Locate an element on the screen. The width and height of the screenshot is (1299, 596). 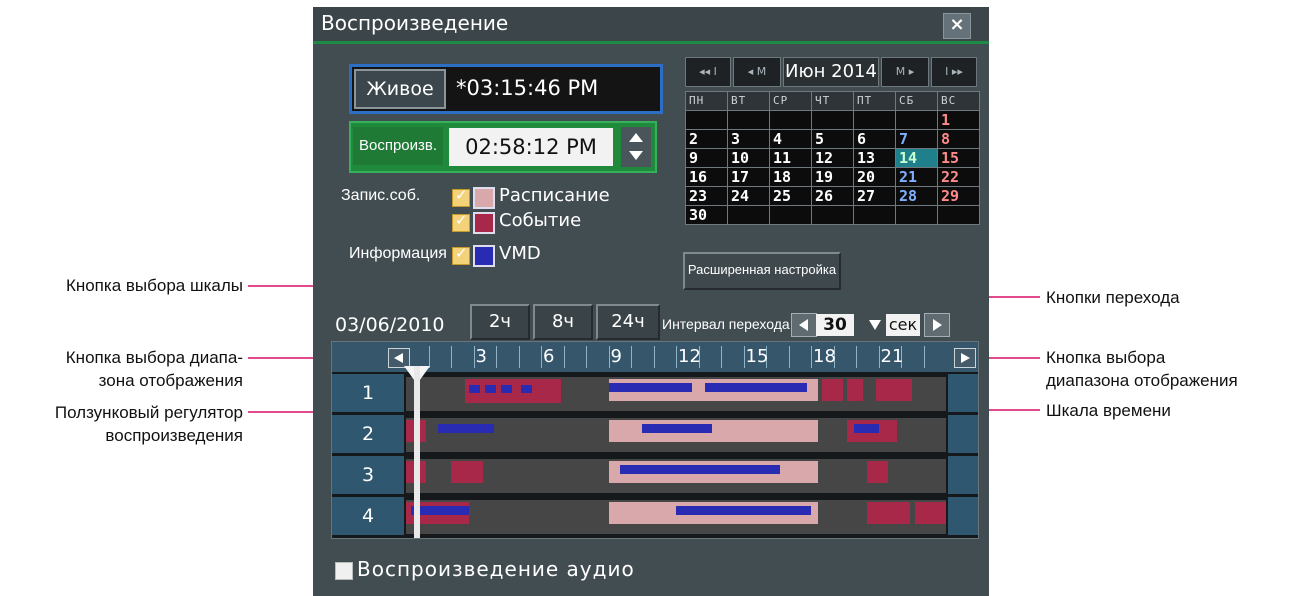
playback-time-field: 02:58:12 PM is located at coordinates (531, 147).